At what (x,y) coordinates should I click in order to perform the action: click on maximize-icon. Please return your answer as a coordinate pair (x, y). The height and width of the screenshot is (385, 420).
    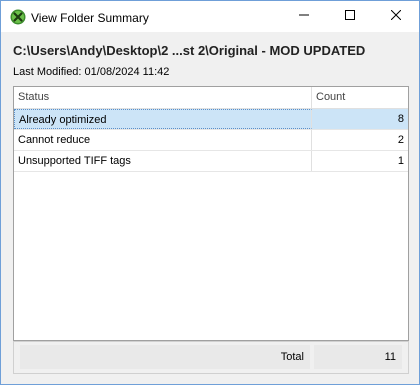
    Looking at the image, I should click on (350, 16).